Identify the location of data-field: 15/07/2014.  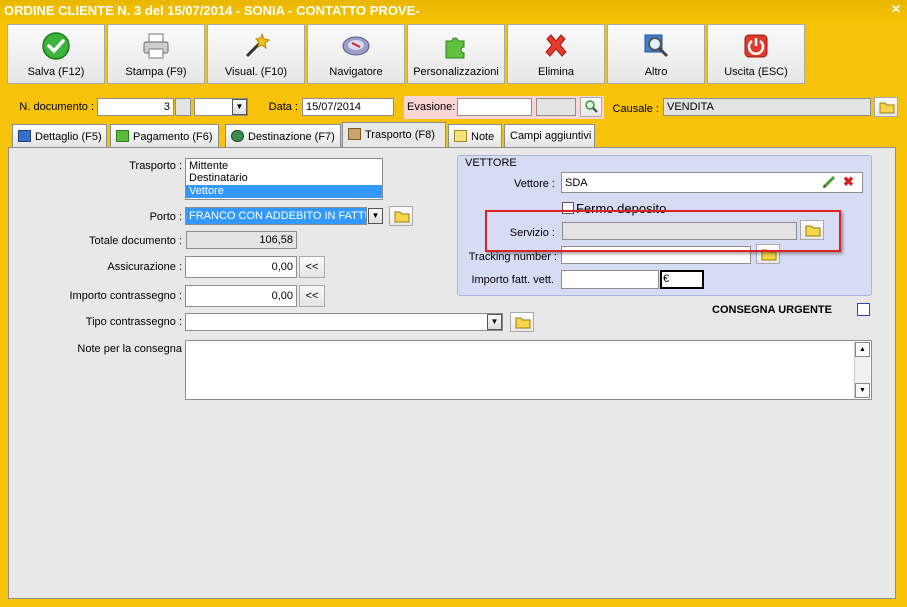
(348, 107).